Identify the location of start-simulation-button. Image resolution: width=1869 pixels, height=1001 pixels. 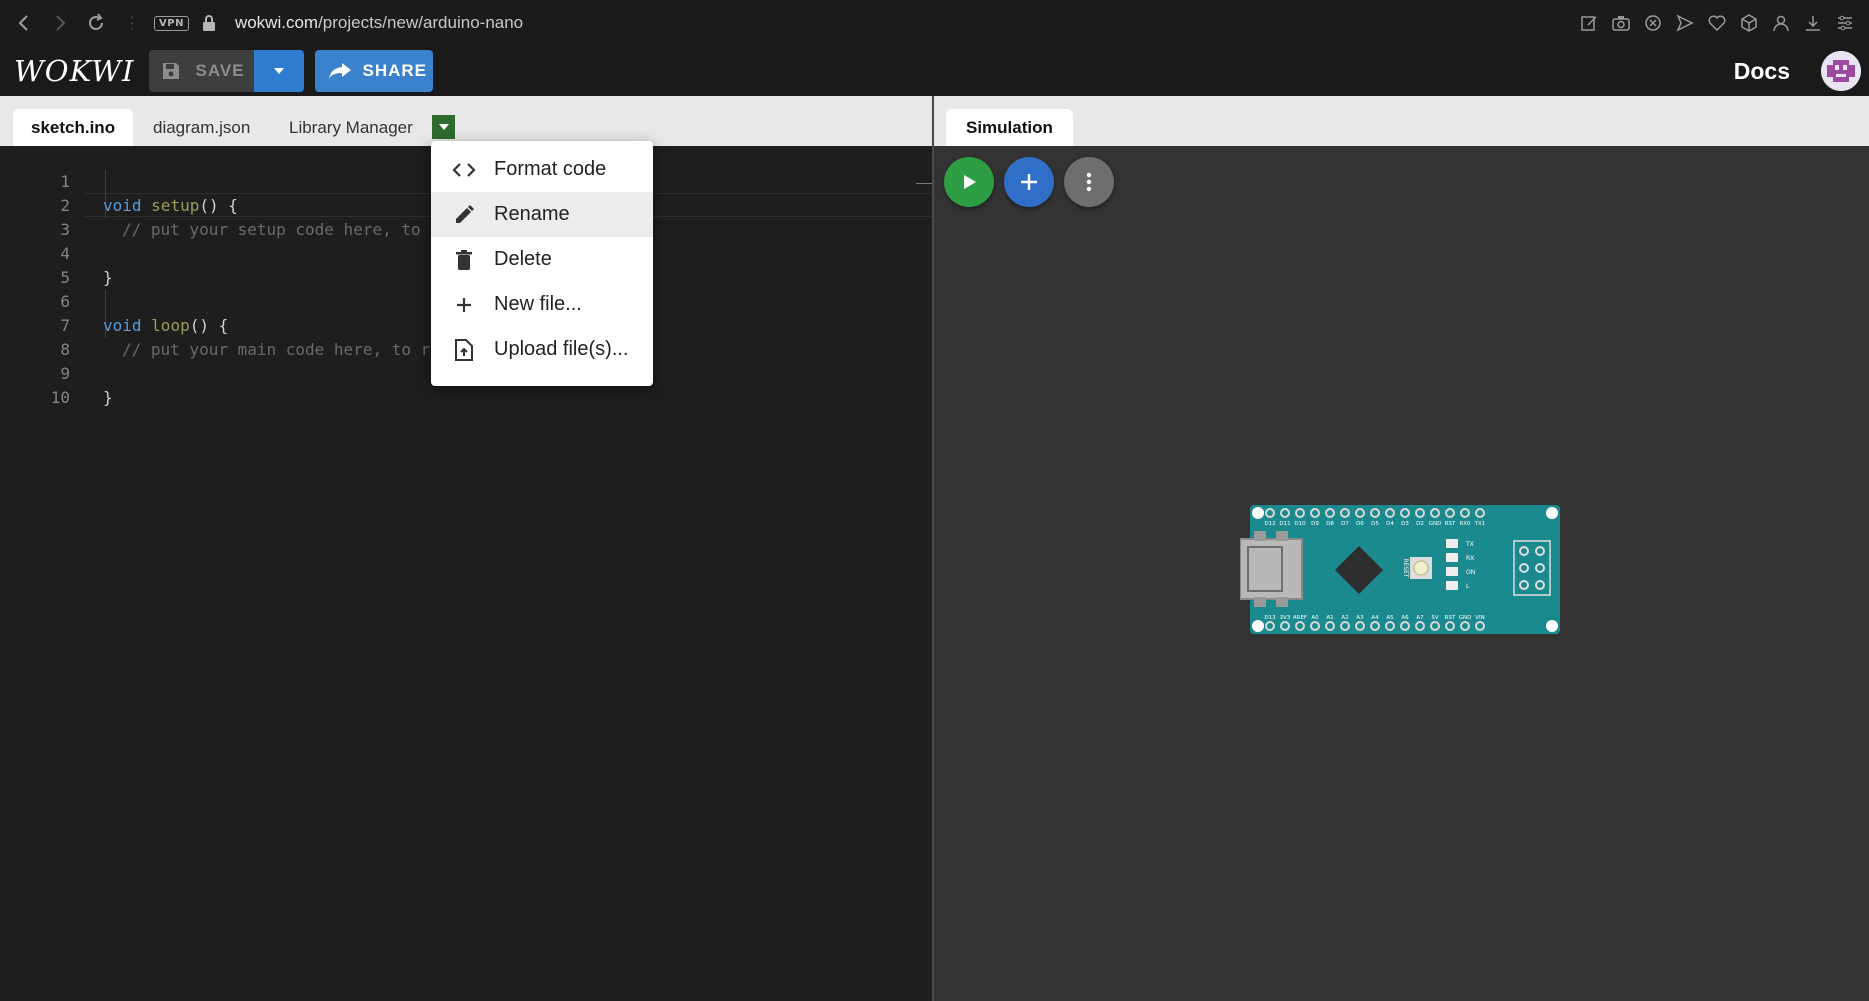
(969, 182).